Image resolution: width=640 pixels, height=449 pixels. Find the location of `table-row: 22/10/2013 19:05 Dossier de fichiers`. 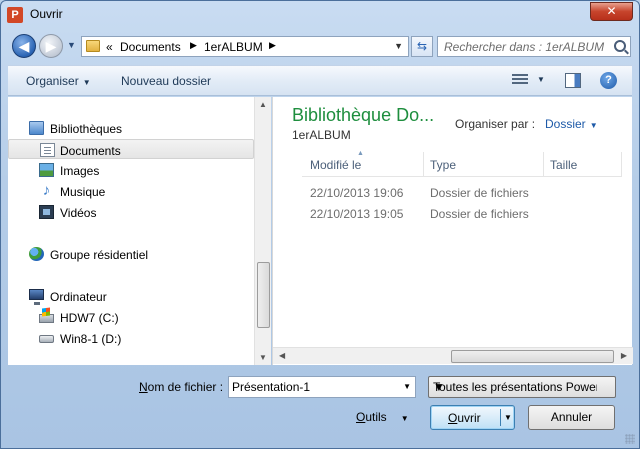

table-row: 22/10/2013 19:05 Dossier de fichiers is located at coordinates (462, 214).